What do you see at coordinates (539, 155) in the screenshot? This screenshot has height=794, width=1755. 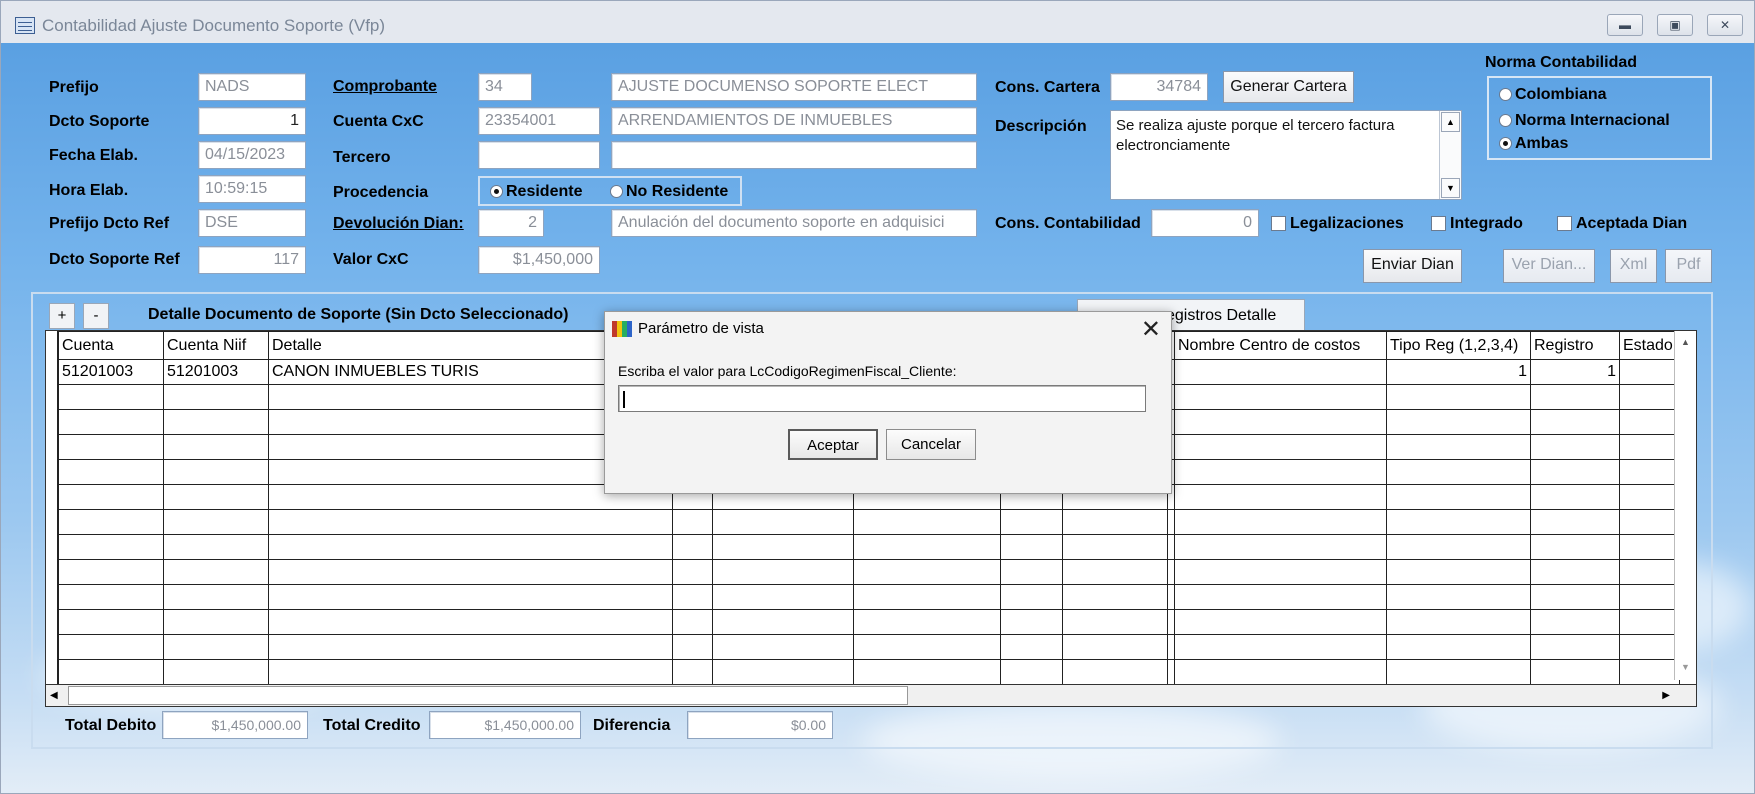 I see `tercero-code-field` at bounding box center [539, 155].